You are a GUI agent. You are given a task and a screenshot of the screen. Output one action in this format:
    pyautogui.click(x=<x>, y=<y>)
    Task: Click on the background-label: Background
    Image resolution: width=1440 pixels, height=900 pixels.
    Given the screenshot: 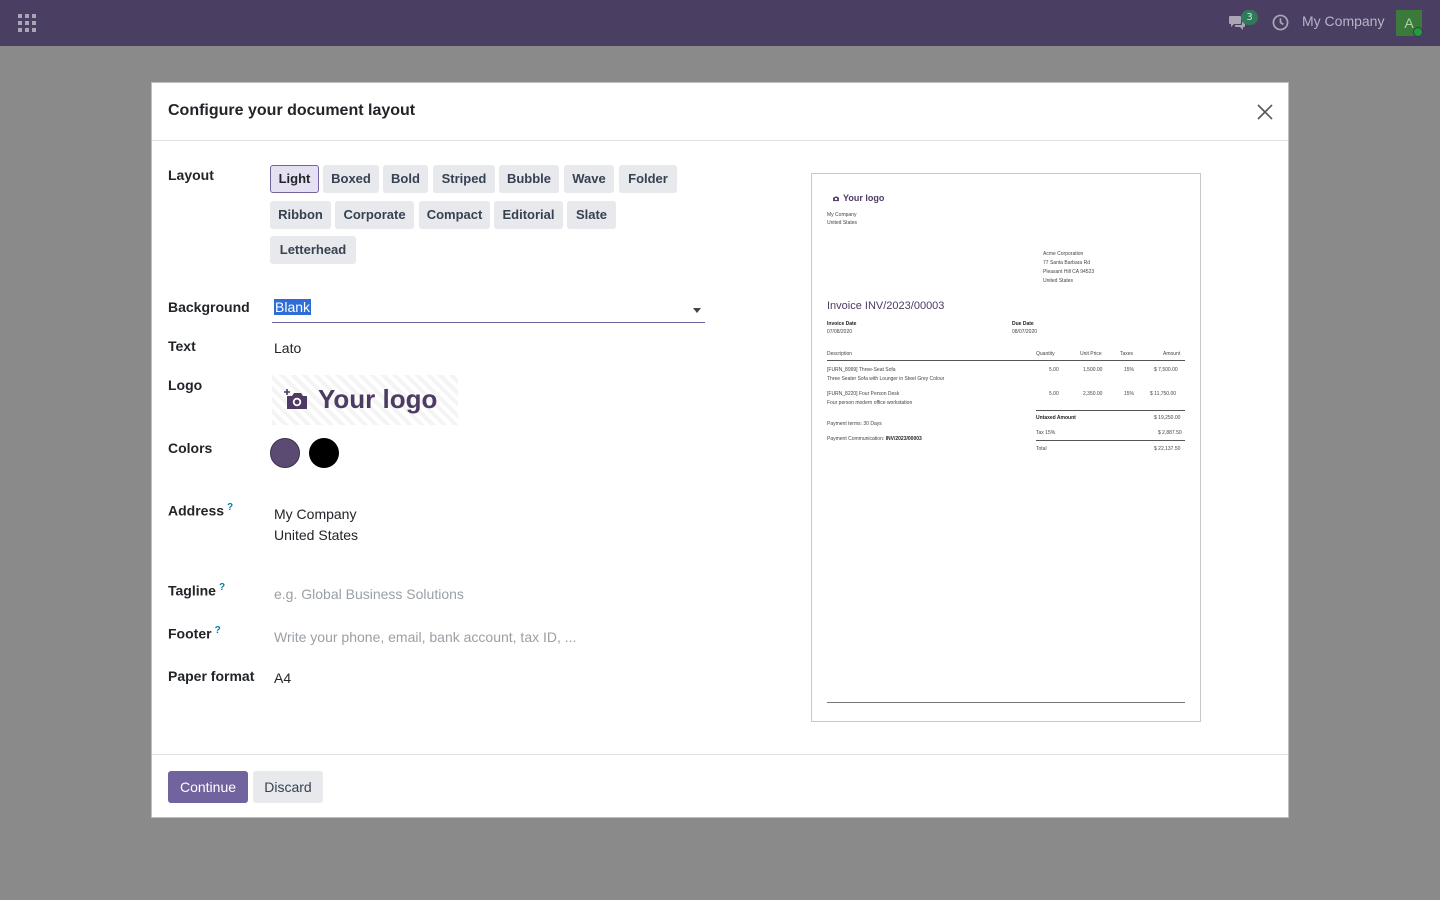 What is the action you would take?
    pyautogui.click(x=209, y=307)
    